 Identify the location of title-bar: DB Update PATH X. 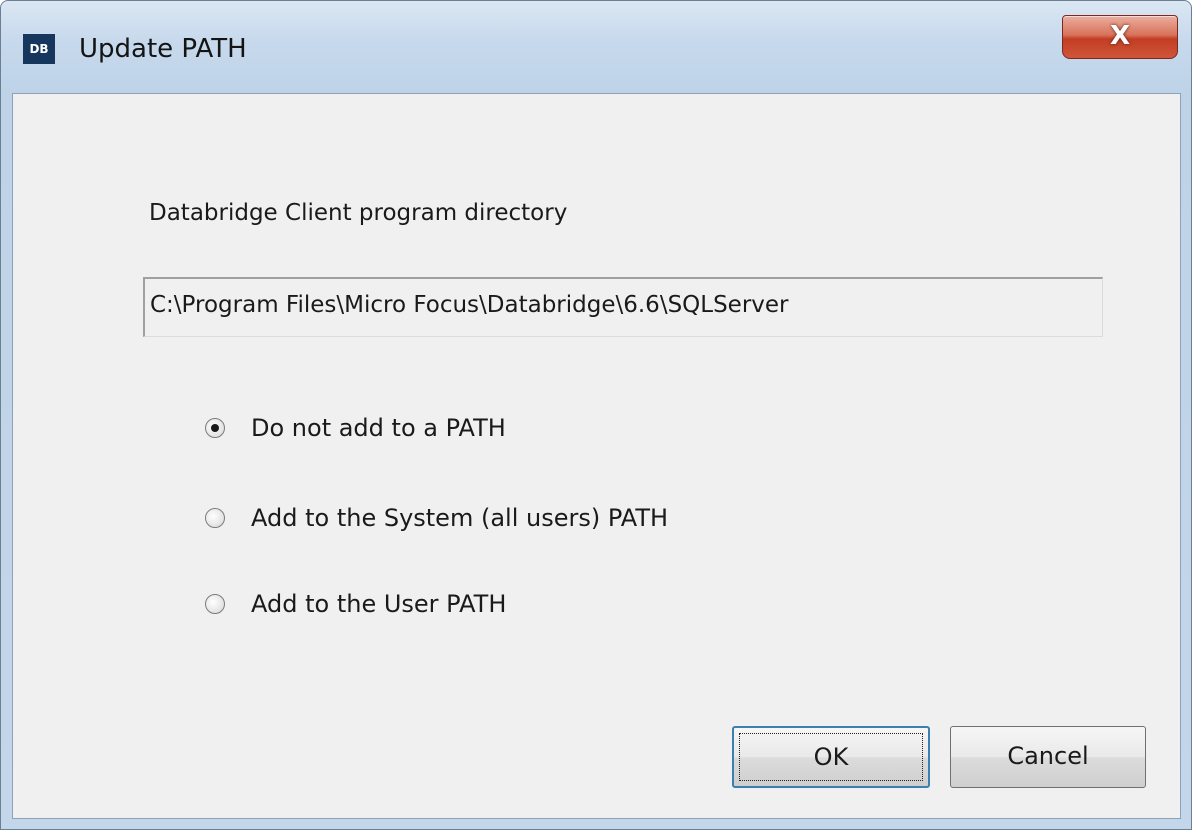
(596, 47).